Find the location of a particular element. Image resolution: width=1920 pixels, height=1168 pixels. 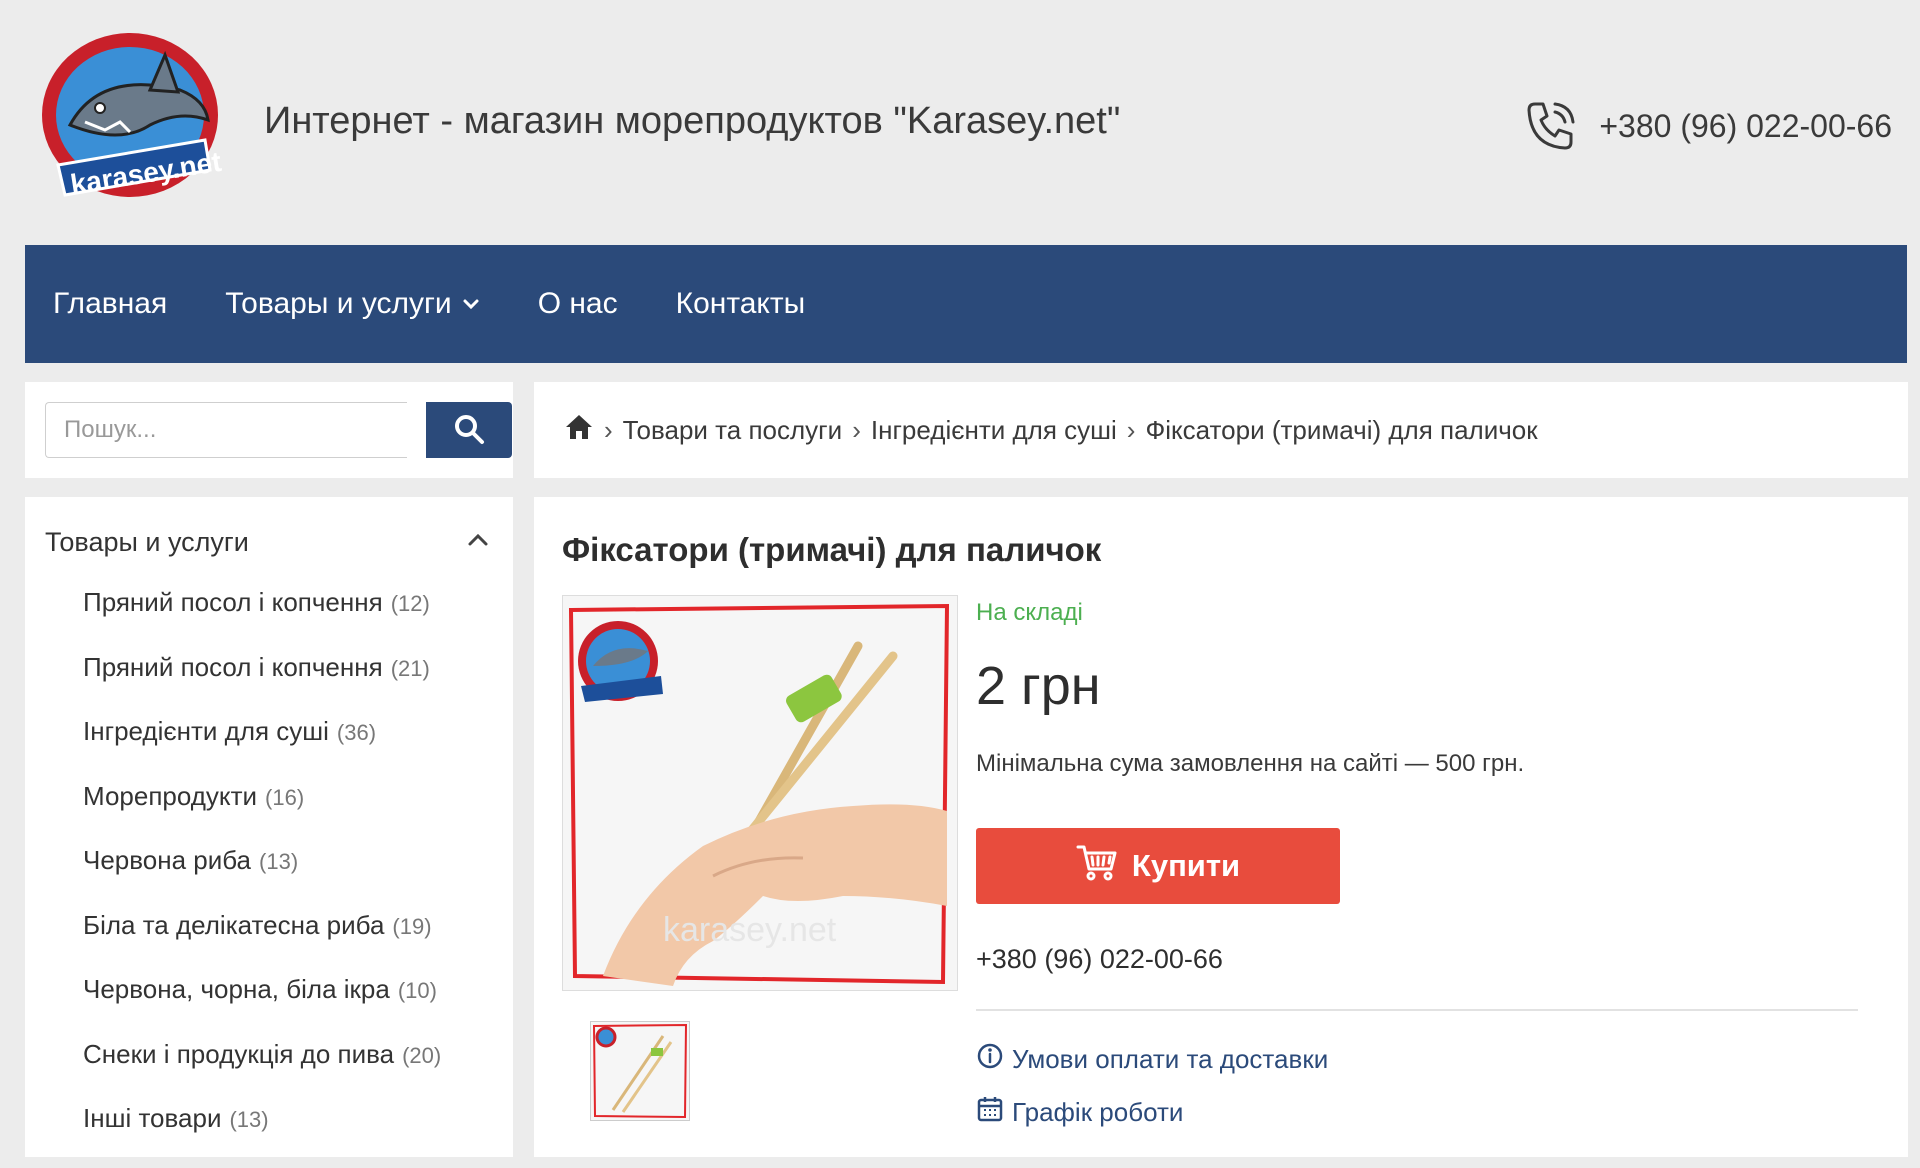

category-count: (16) is located at coordinates (285, 797).